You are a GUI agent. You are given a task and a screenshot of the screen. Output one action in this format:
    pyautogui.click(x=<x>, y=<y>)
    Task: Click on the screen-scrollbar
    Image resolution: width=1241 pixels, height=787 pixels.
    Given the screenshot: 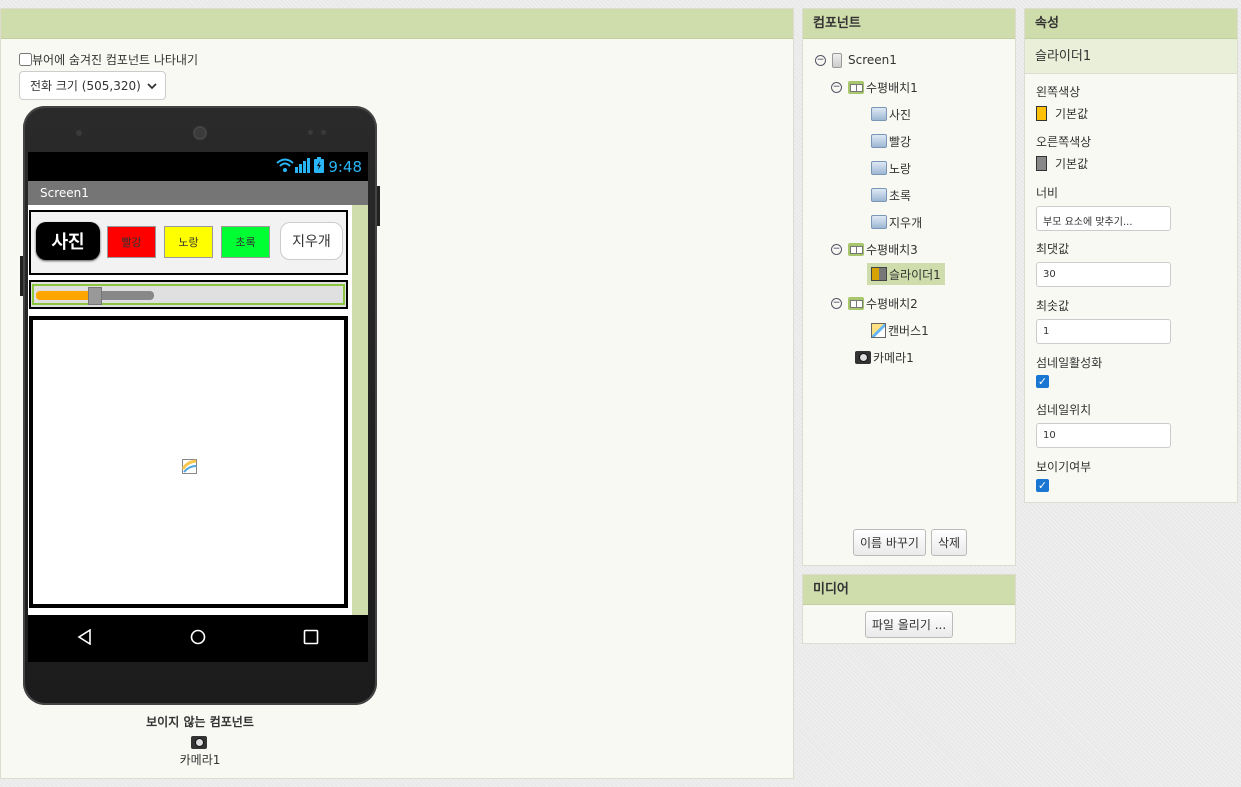 What is the action you would take?
    pyautogui.click(x=360, y=410)
    